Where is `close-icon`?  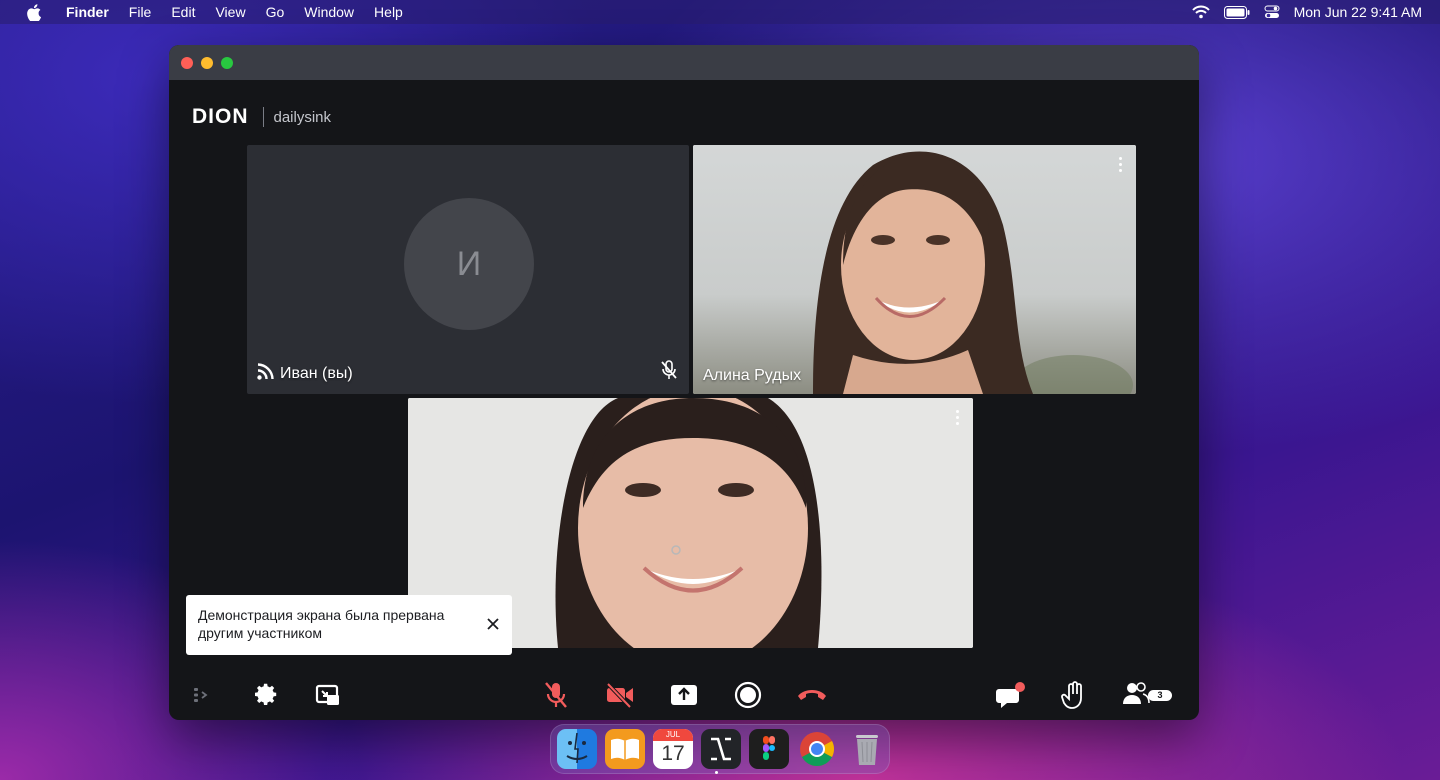
close-icon is located at coordinates (493, 624).